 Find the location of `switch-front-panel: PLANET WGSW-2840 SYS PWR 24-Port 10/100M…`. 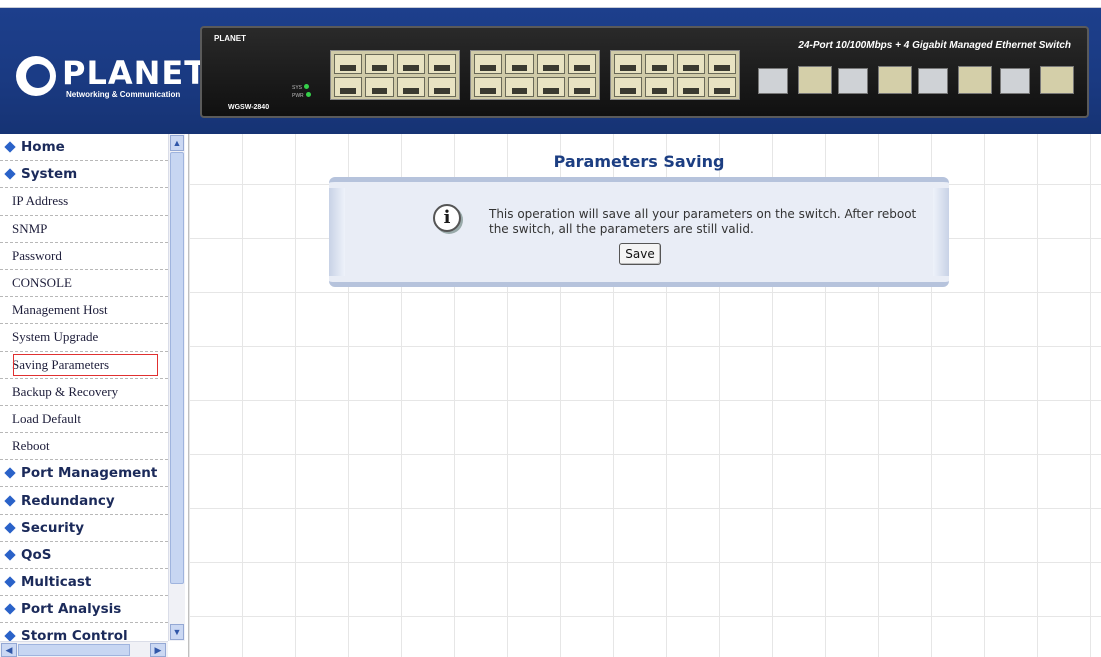

switch-front-panel: PLANET WGSW-2840 SYS PWR 24-Port 10/100M… is located at coordinates (644, 72).